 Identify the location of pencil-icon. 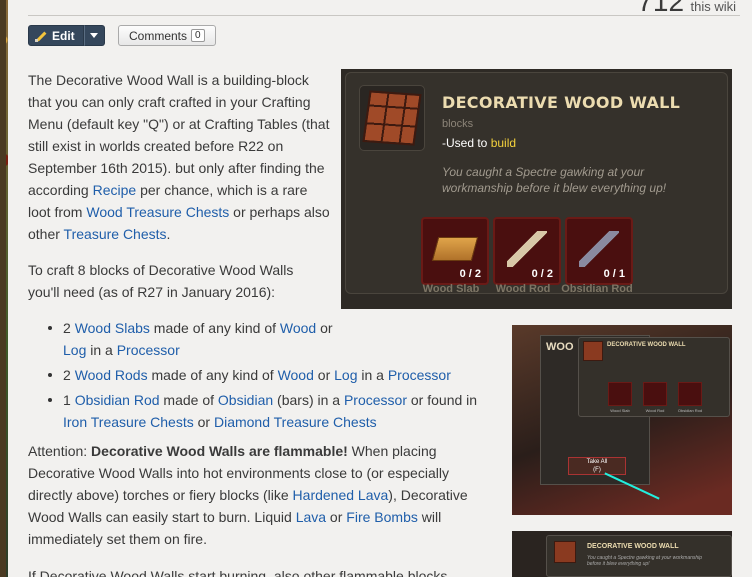
(41, 36).